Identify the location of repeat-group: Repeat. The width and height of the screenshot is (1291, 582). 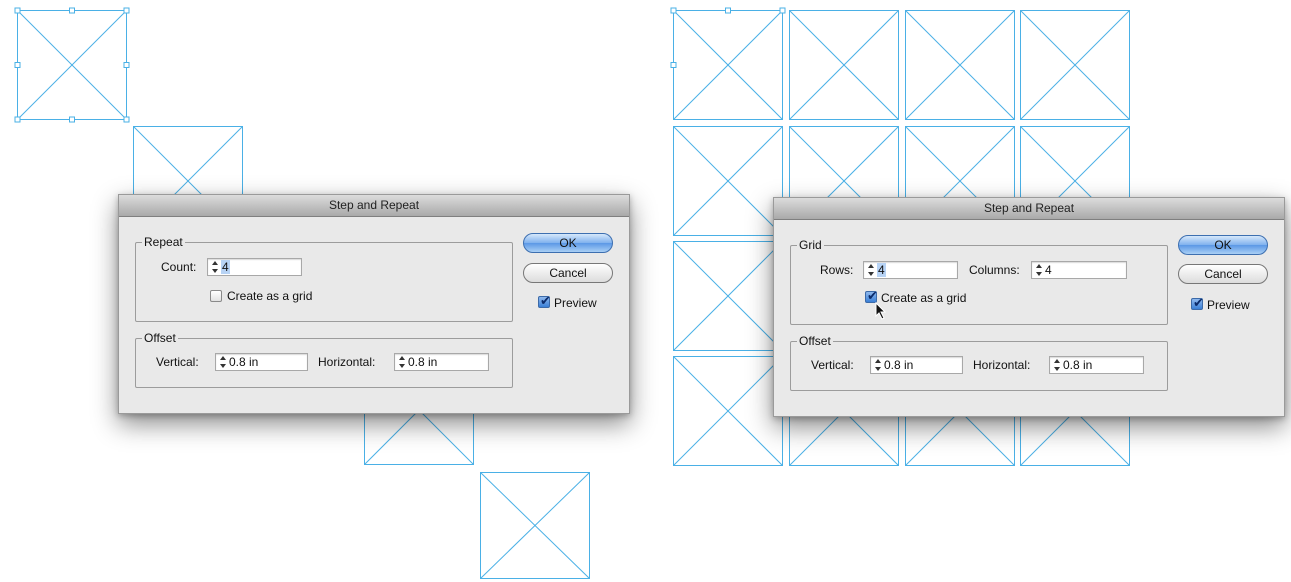
(324, 278).